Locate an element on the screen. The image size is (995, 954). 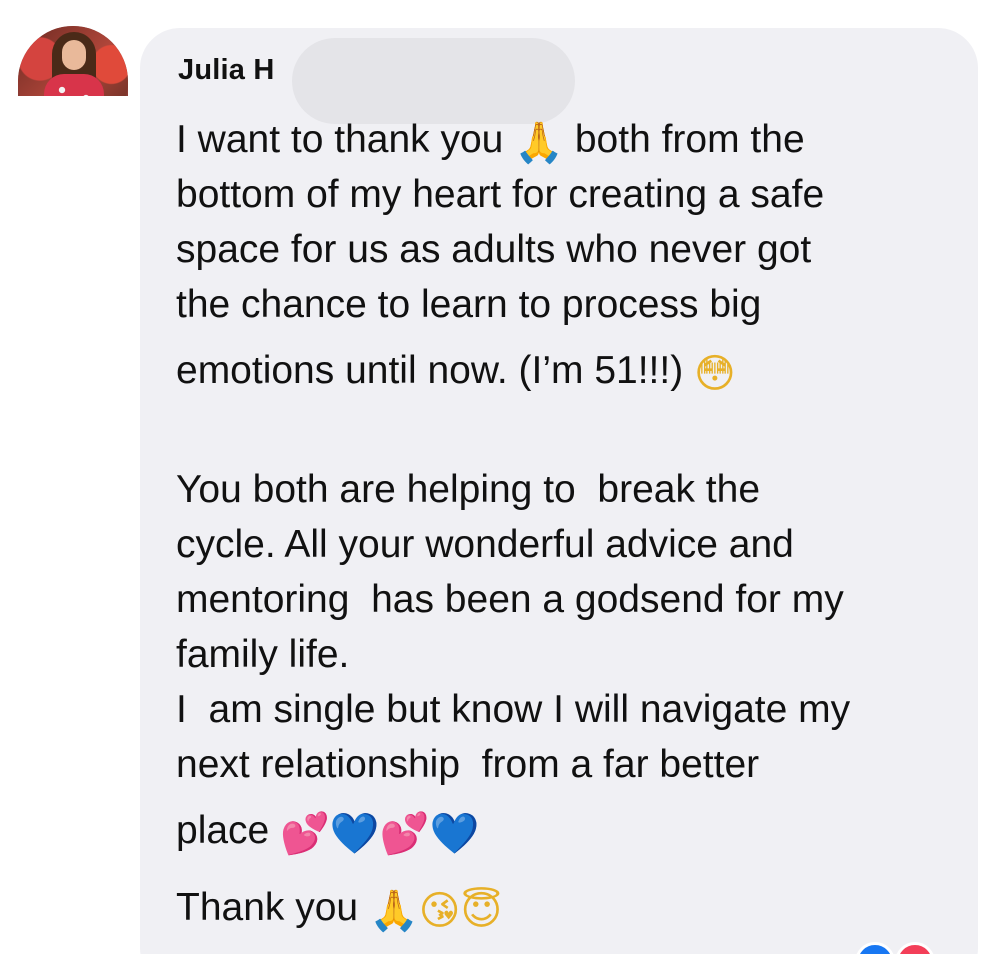
comment-text-segment: place is located at coordinates (228, 830).